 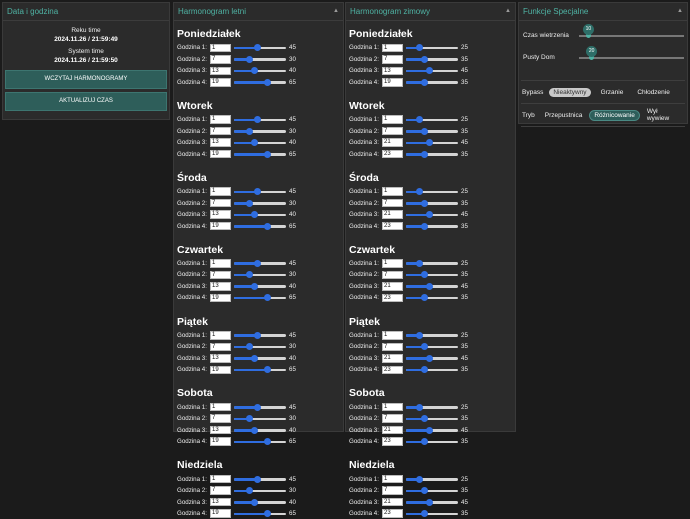 I want to click on load-schedules-button: WCZYTAJ HARMONOGRAMY, so click(x=86, y=79).